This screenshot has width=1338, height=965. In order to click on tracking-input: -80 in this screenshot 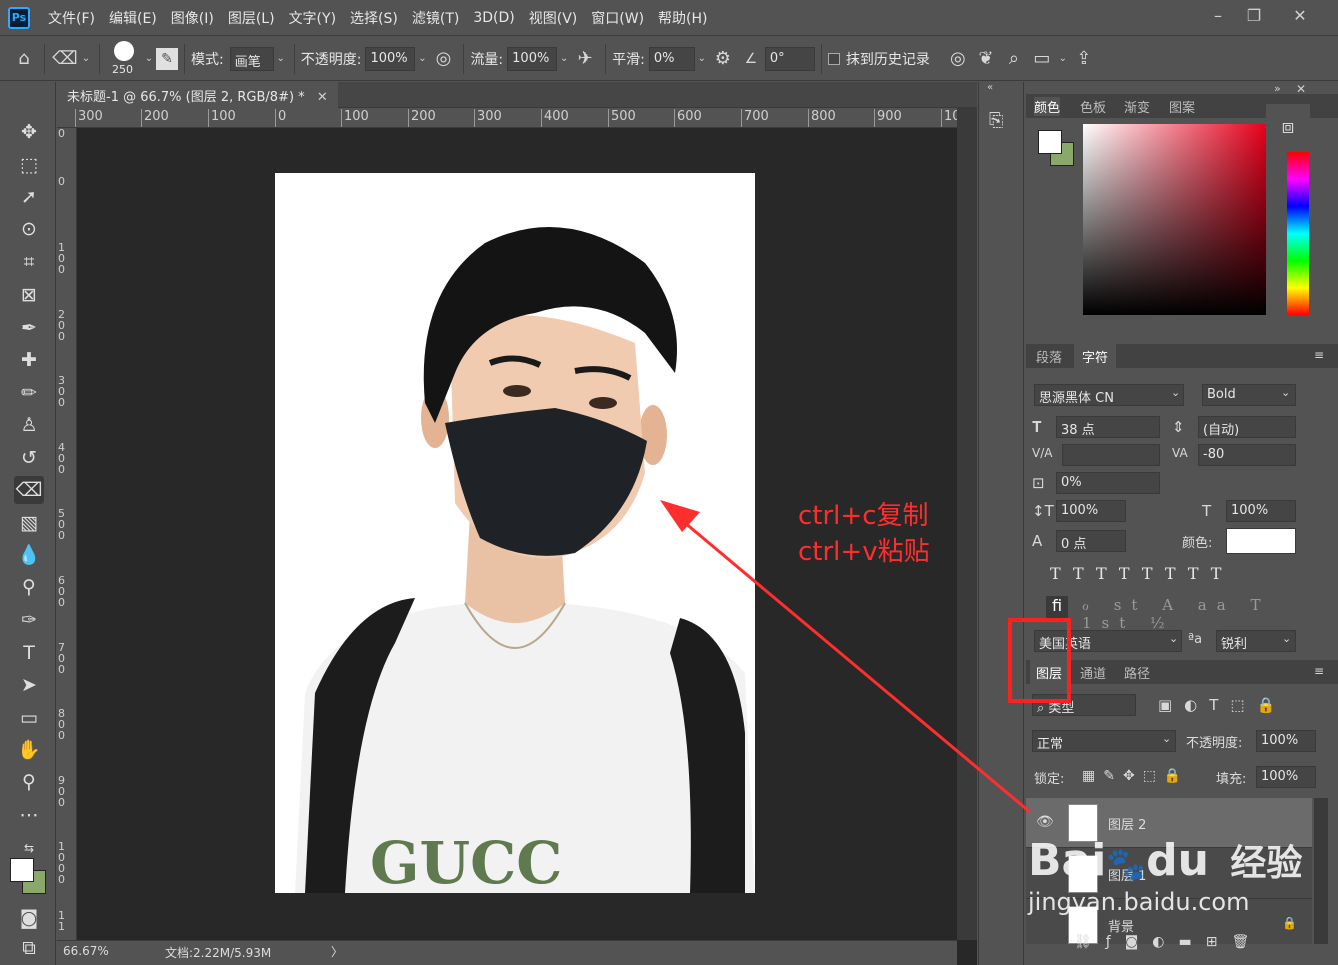, I will do `click(1247, 455)`.